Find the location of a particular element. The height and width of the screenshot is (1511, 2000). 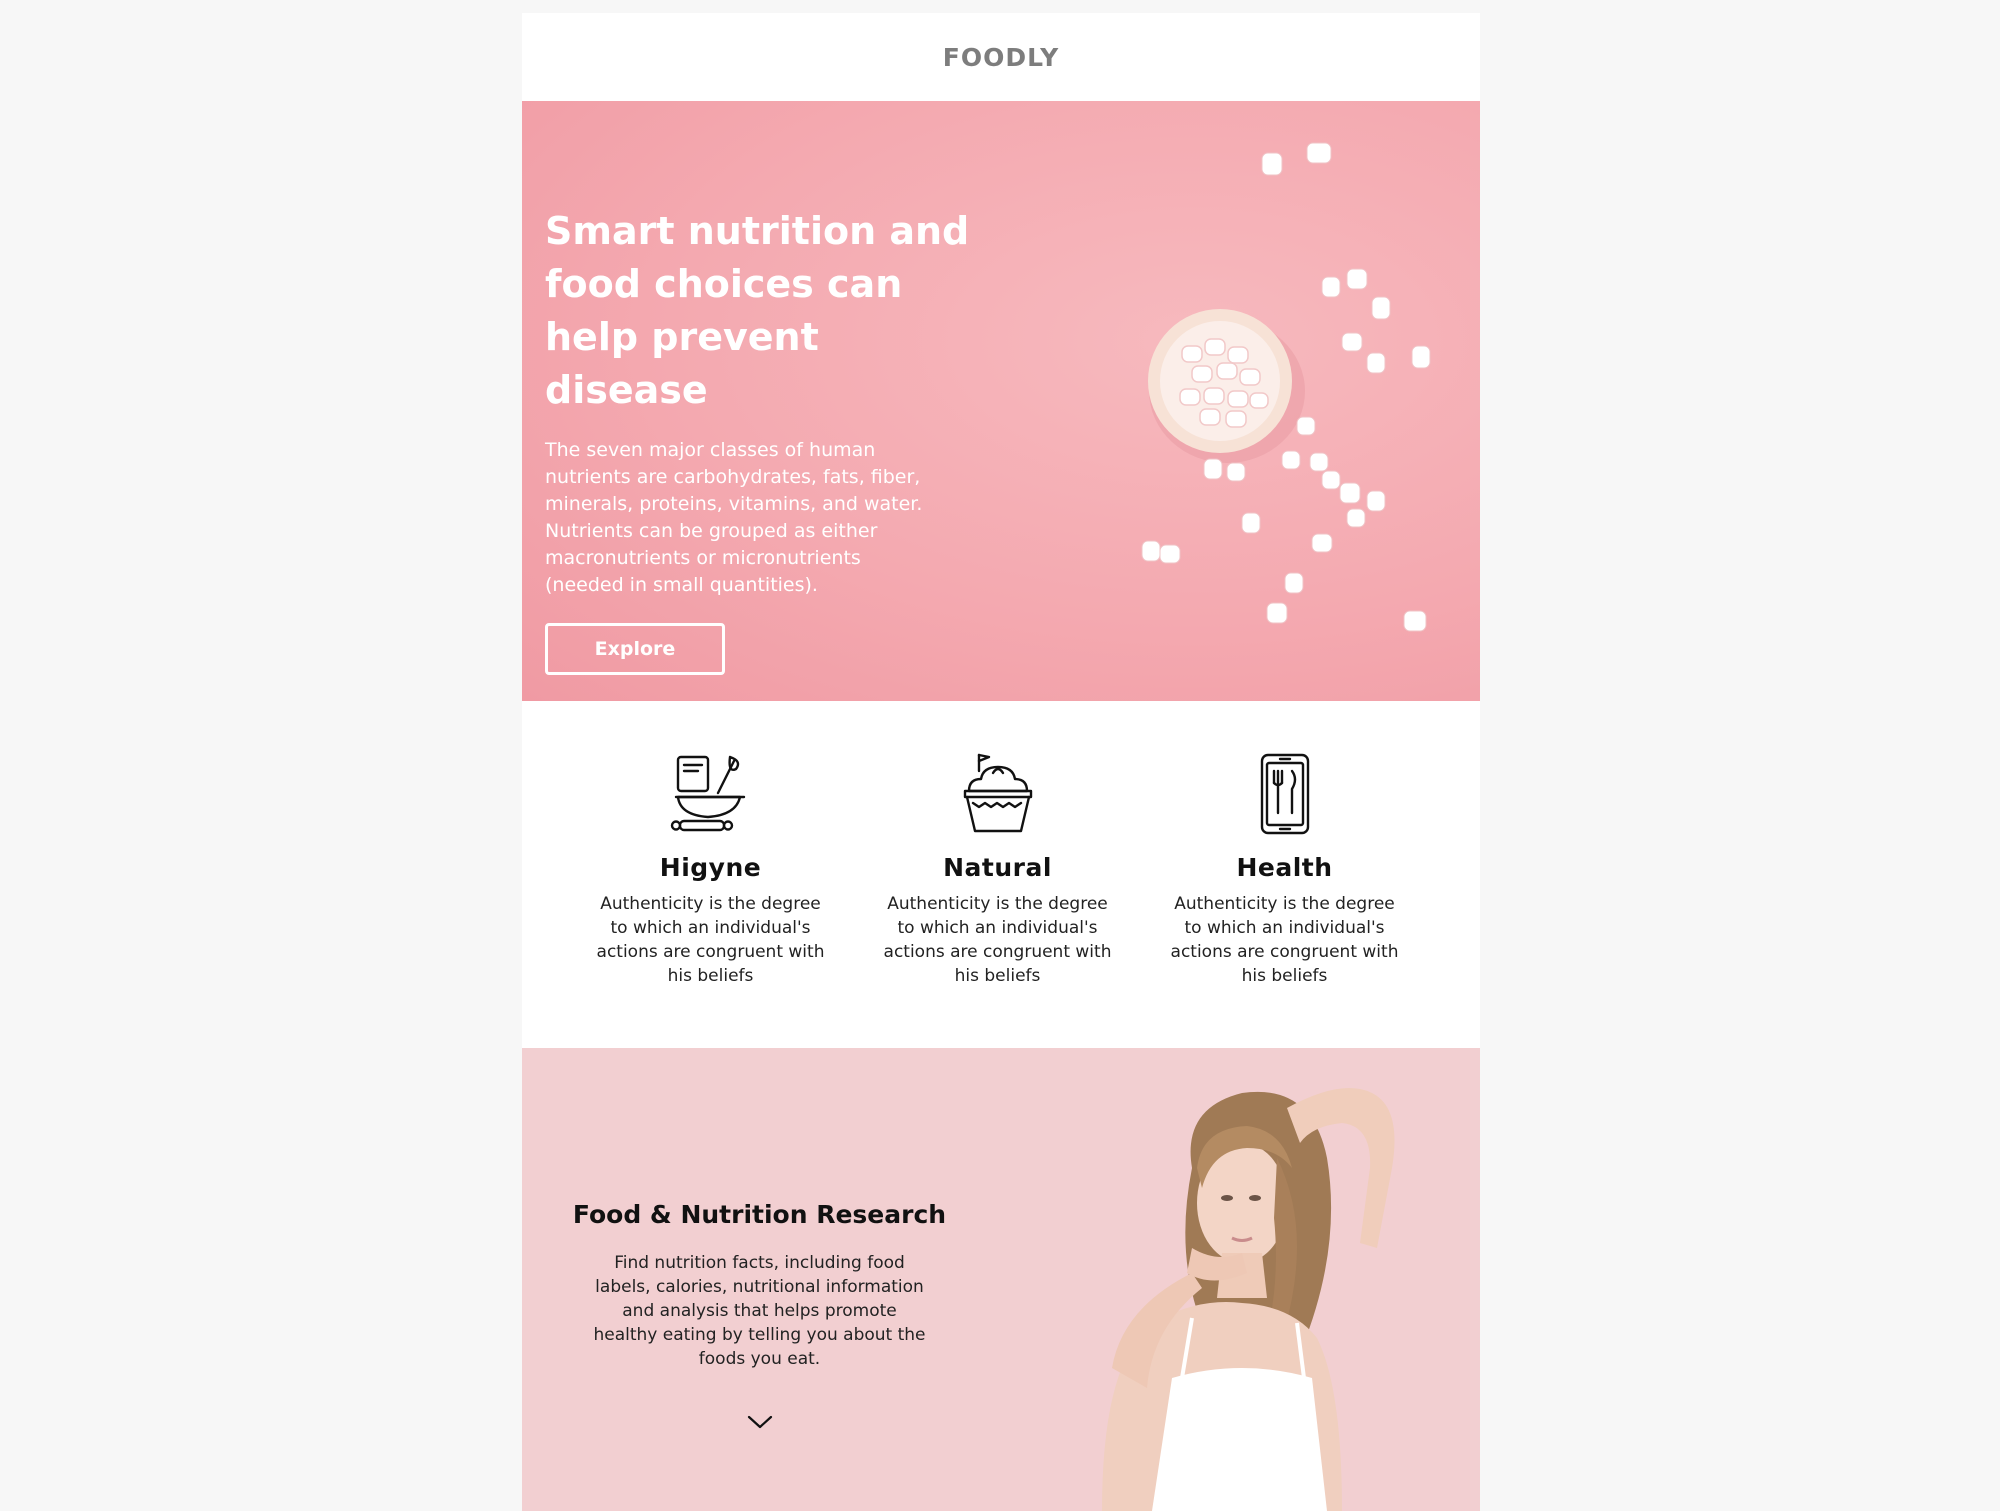

cupcake-icon is located at coordinates (997, 793).